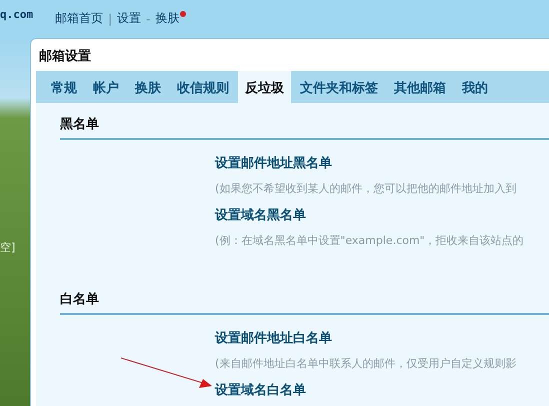 This screenshot has height=406, width=549. Describe the element at coordinates (273, 338) in the screenshot. I see `settings-link: 设置邮件地址白名单` at that location.